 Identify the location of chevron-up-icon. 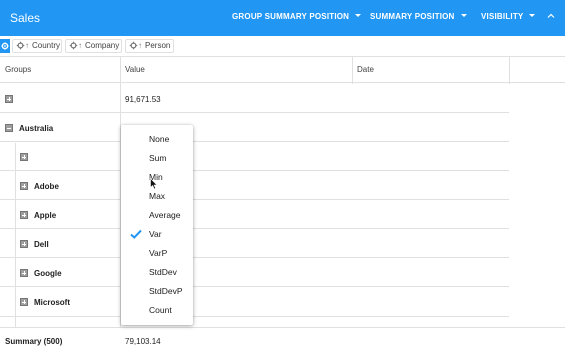
(551, 16).